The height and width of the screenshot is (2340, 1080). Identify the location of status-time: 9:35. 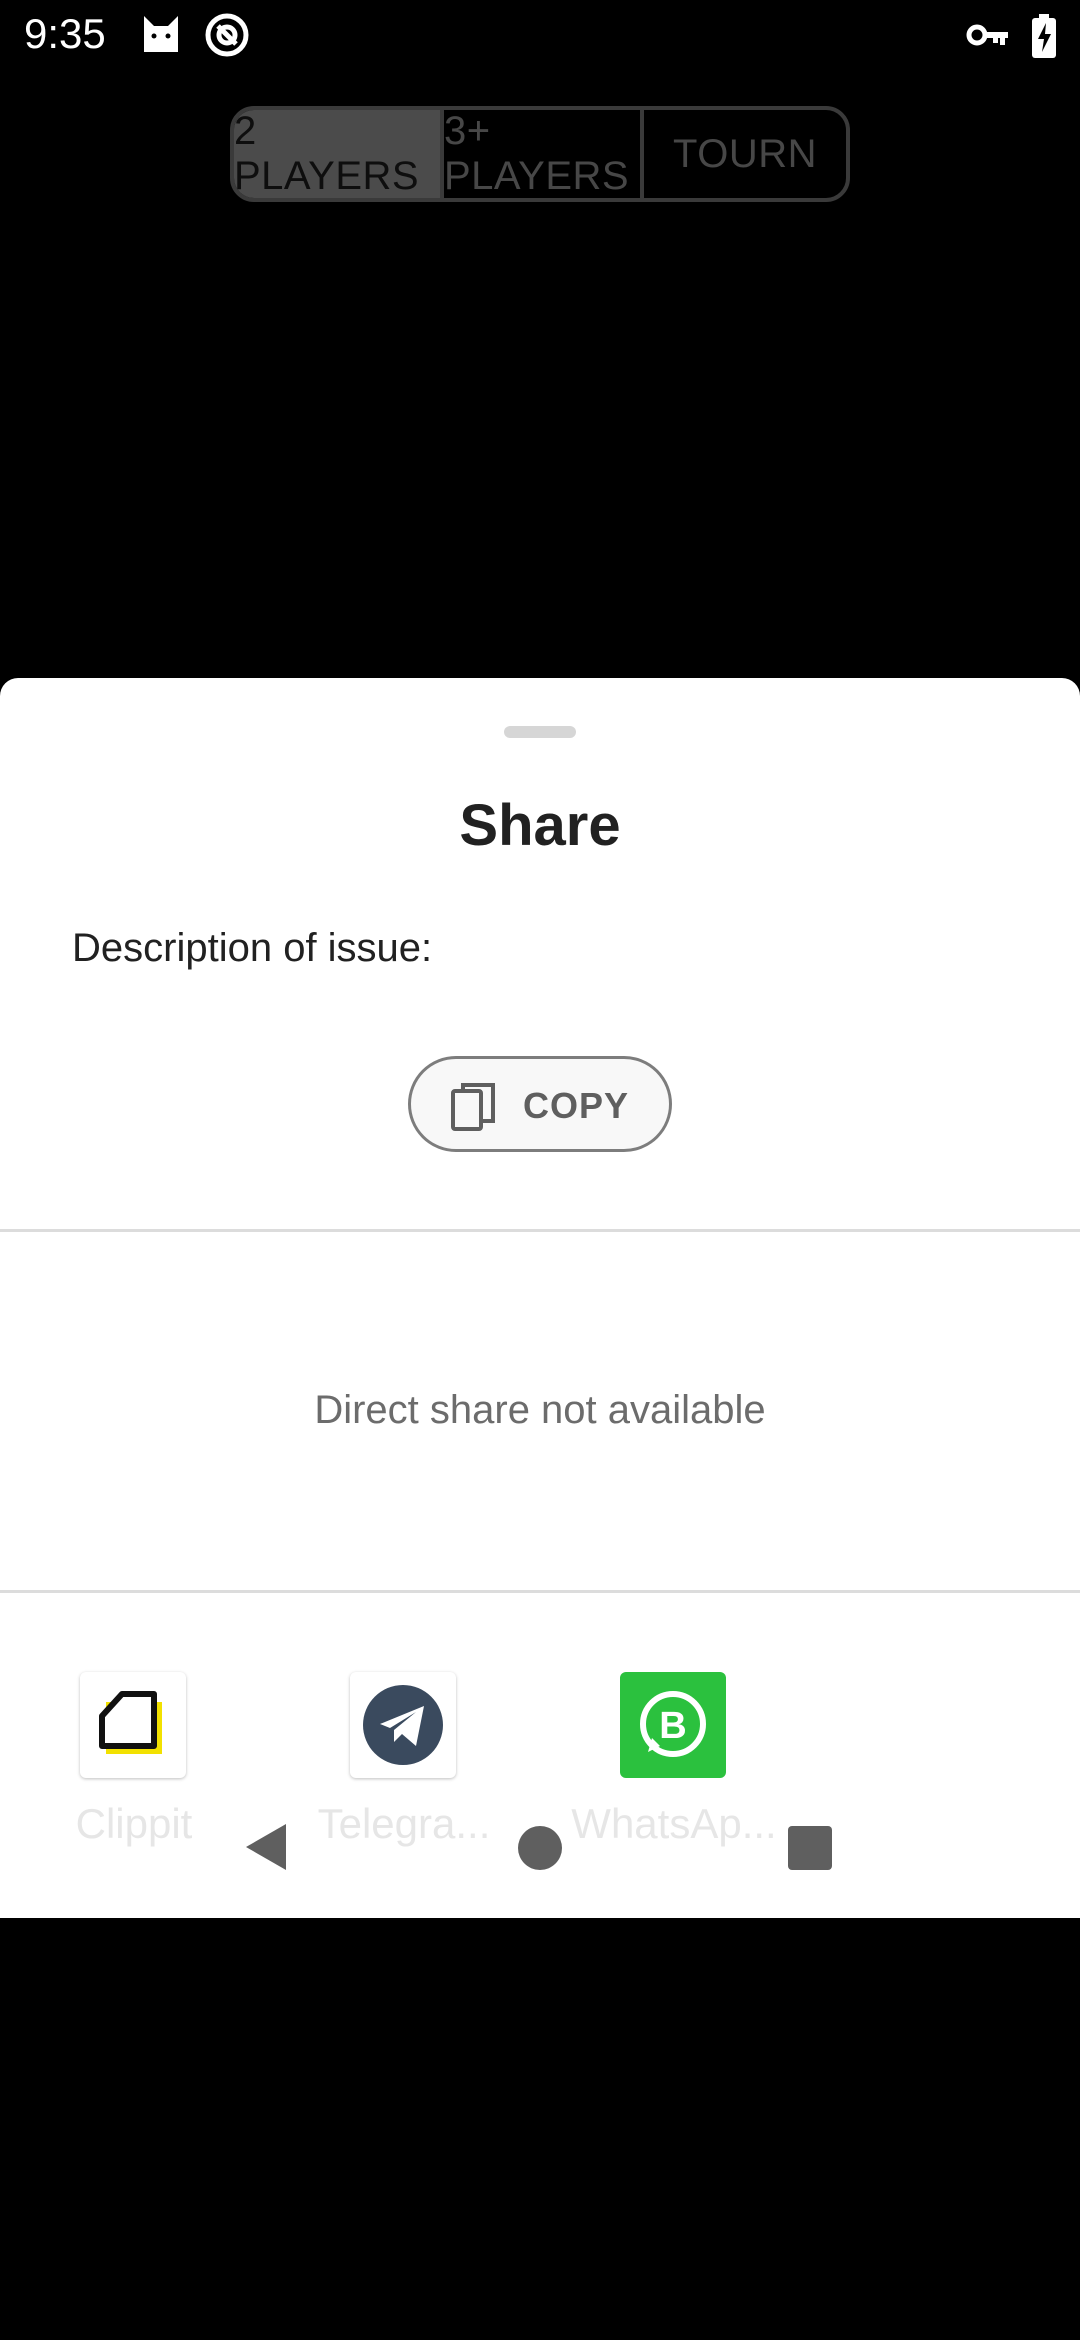
(65, 33).